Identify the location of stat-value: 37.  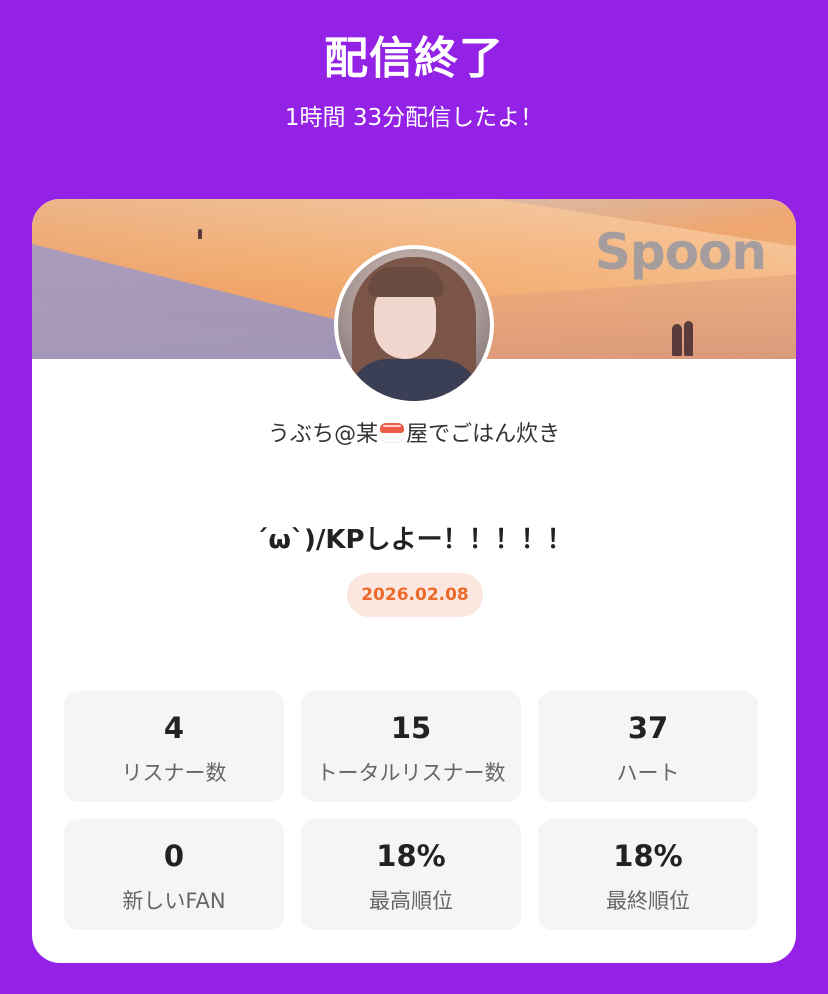
(648, 728).